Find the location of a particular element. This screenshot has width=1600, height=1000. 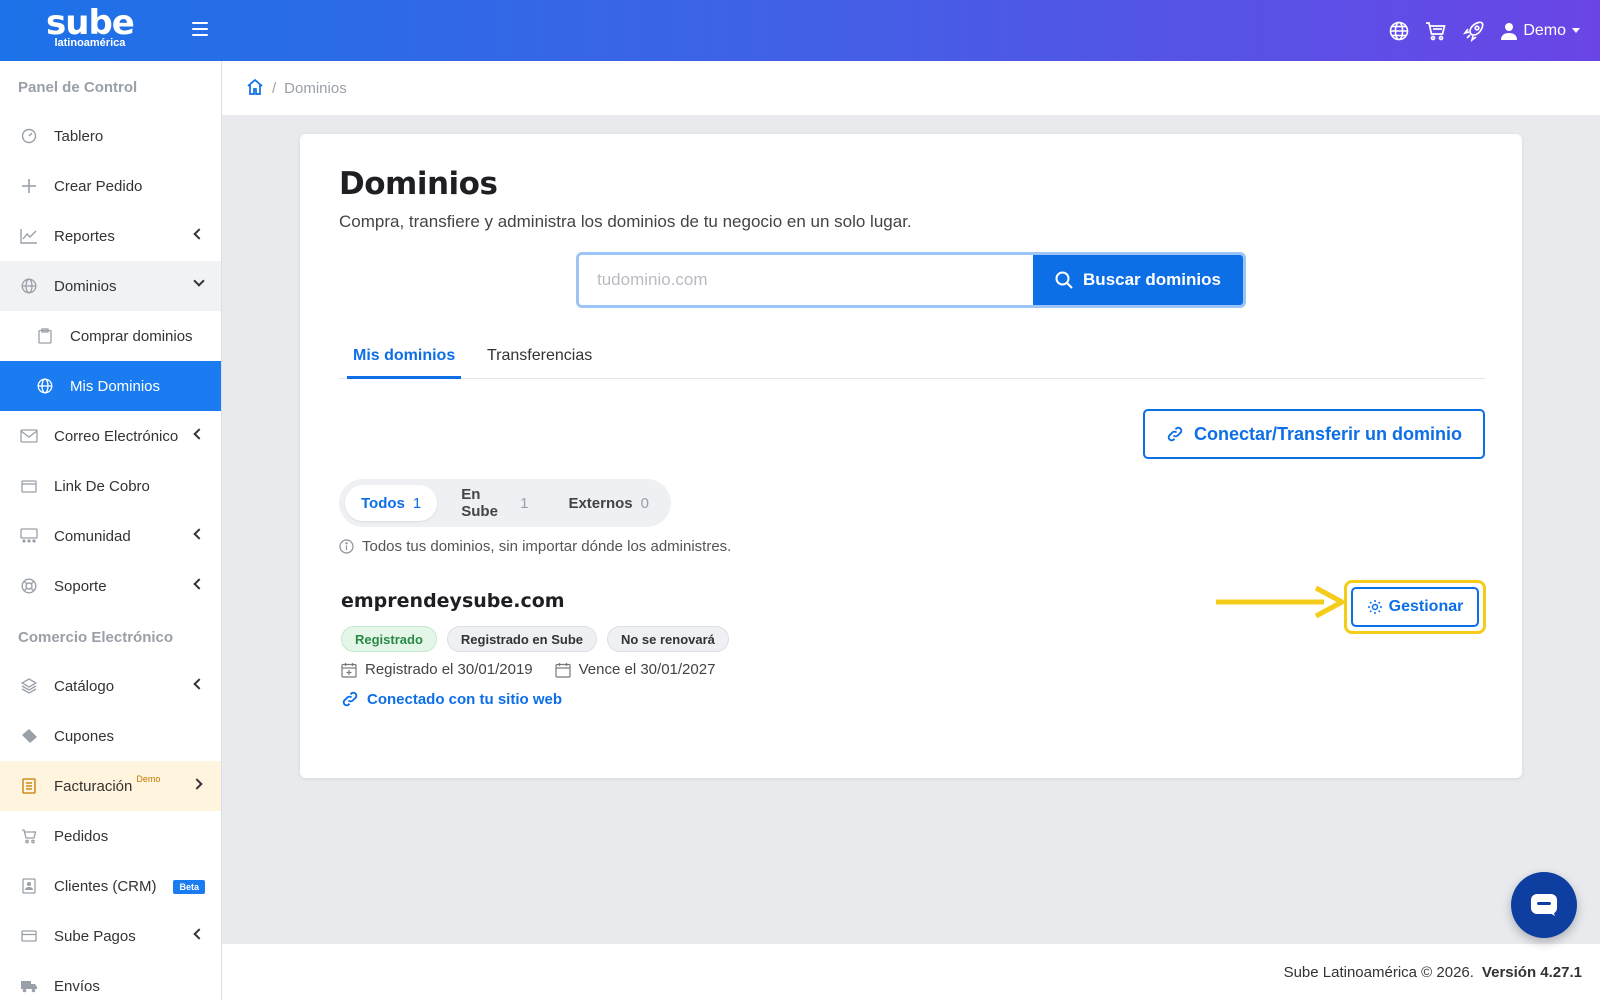

chevron-down-icon is located at coordinates (199, 281).